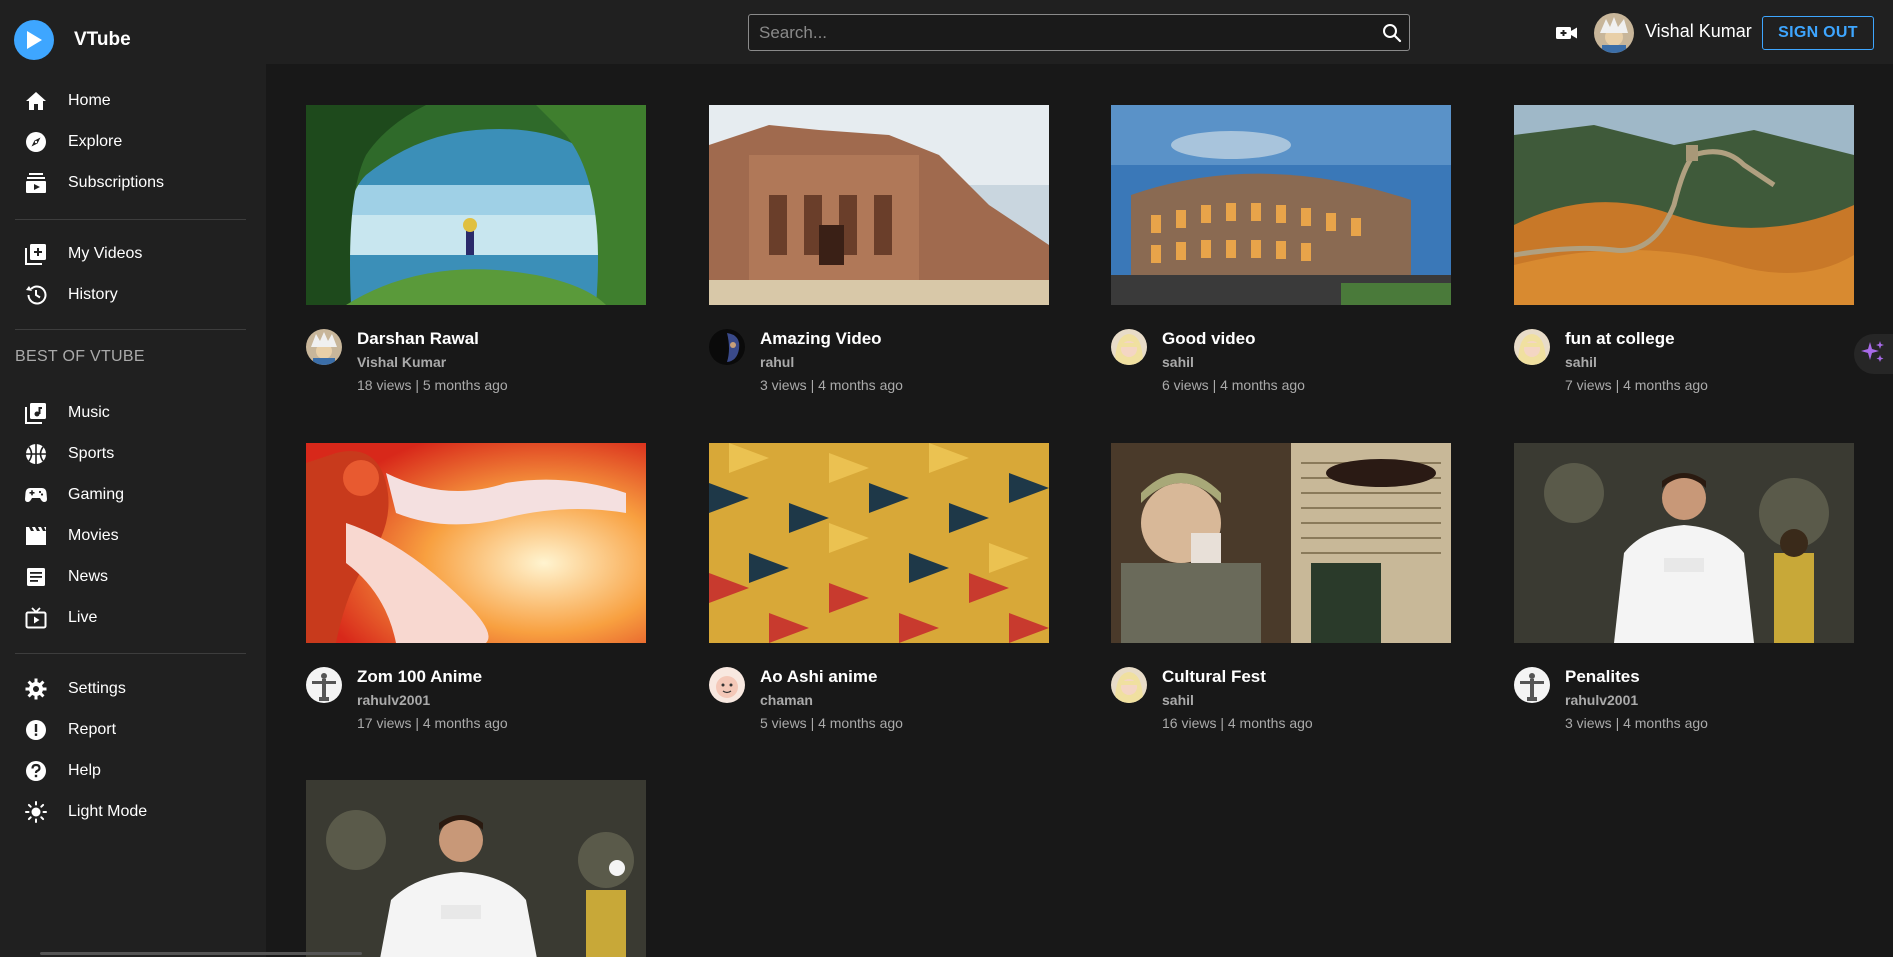  Describe the element at coordinates (96, 494) in the screenshot. I see `sidebar-item-label: Gaming` at that location.